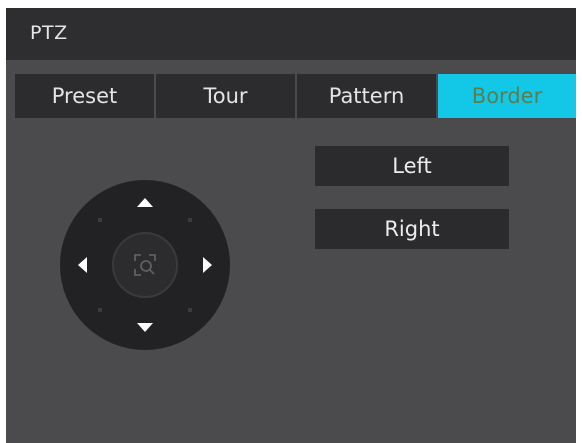 The image size is (582, 443). Describe the element at coordinates (190, 220) in the screenshot. I see `diagonal-up-right-marker` at that location.